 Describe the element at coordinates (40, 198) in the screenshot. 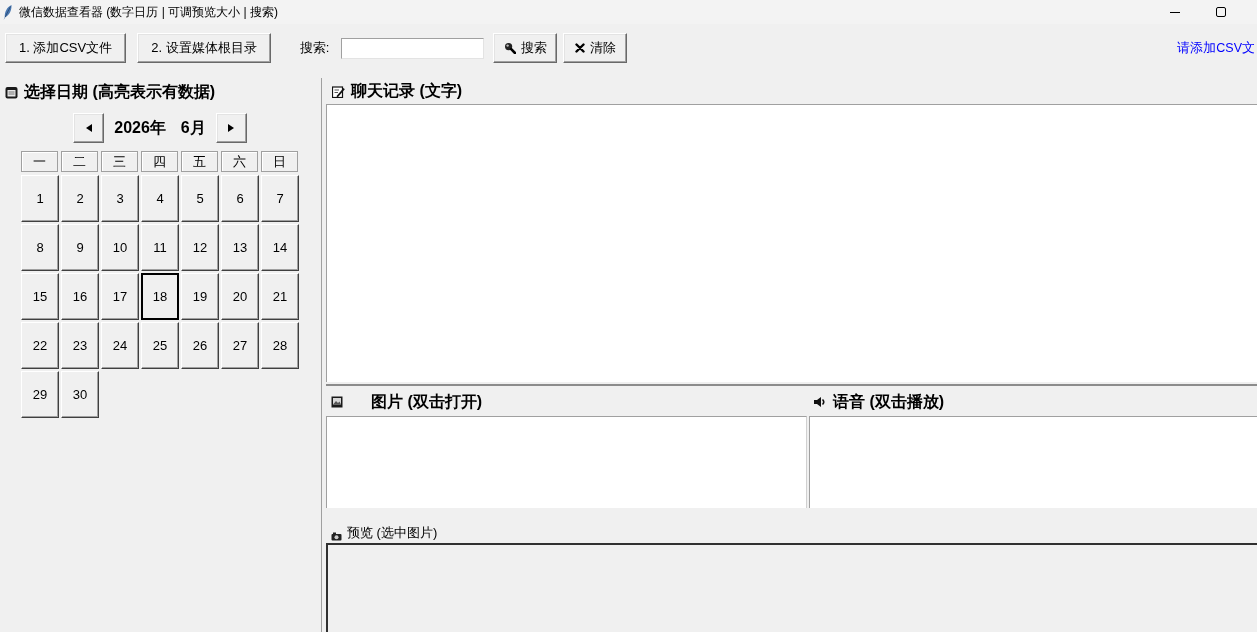

I see `day-button: 1` at that location.